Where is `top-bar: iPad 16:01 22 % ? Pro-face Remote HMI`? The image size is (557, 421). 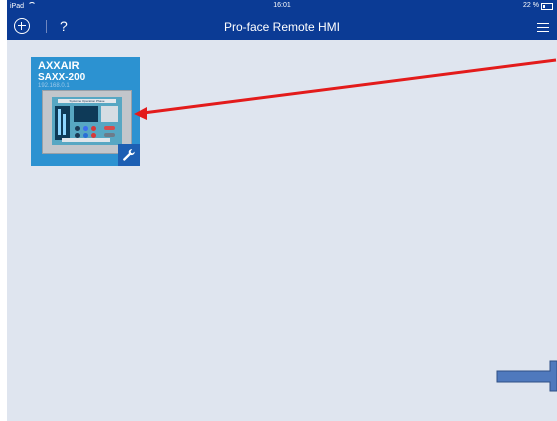 top-bar: iPad 16:01 22 % ? Pro-face Remote HMI is located at coordinates (282, 20).